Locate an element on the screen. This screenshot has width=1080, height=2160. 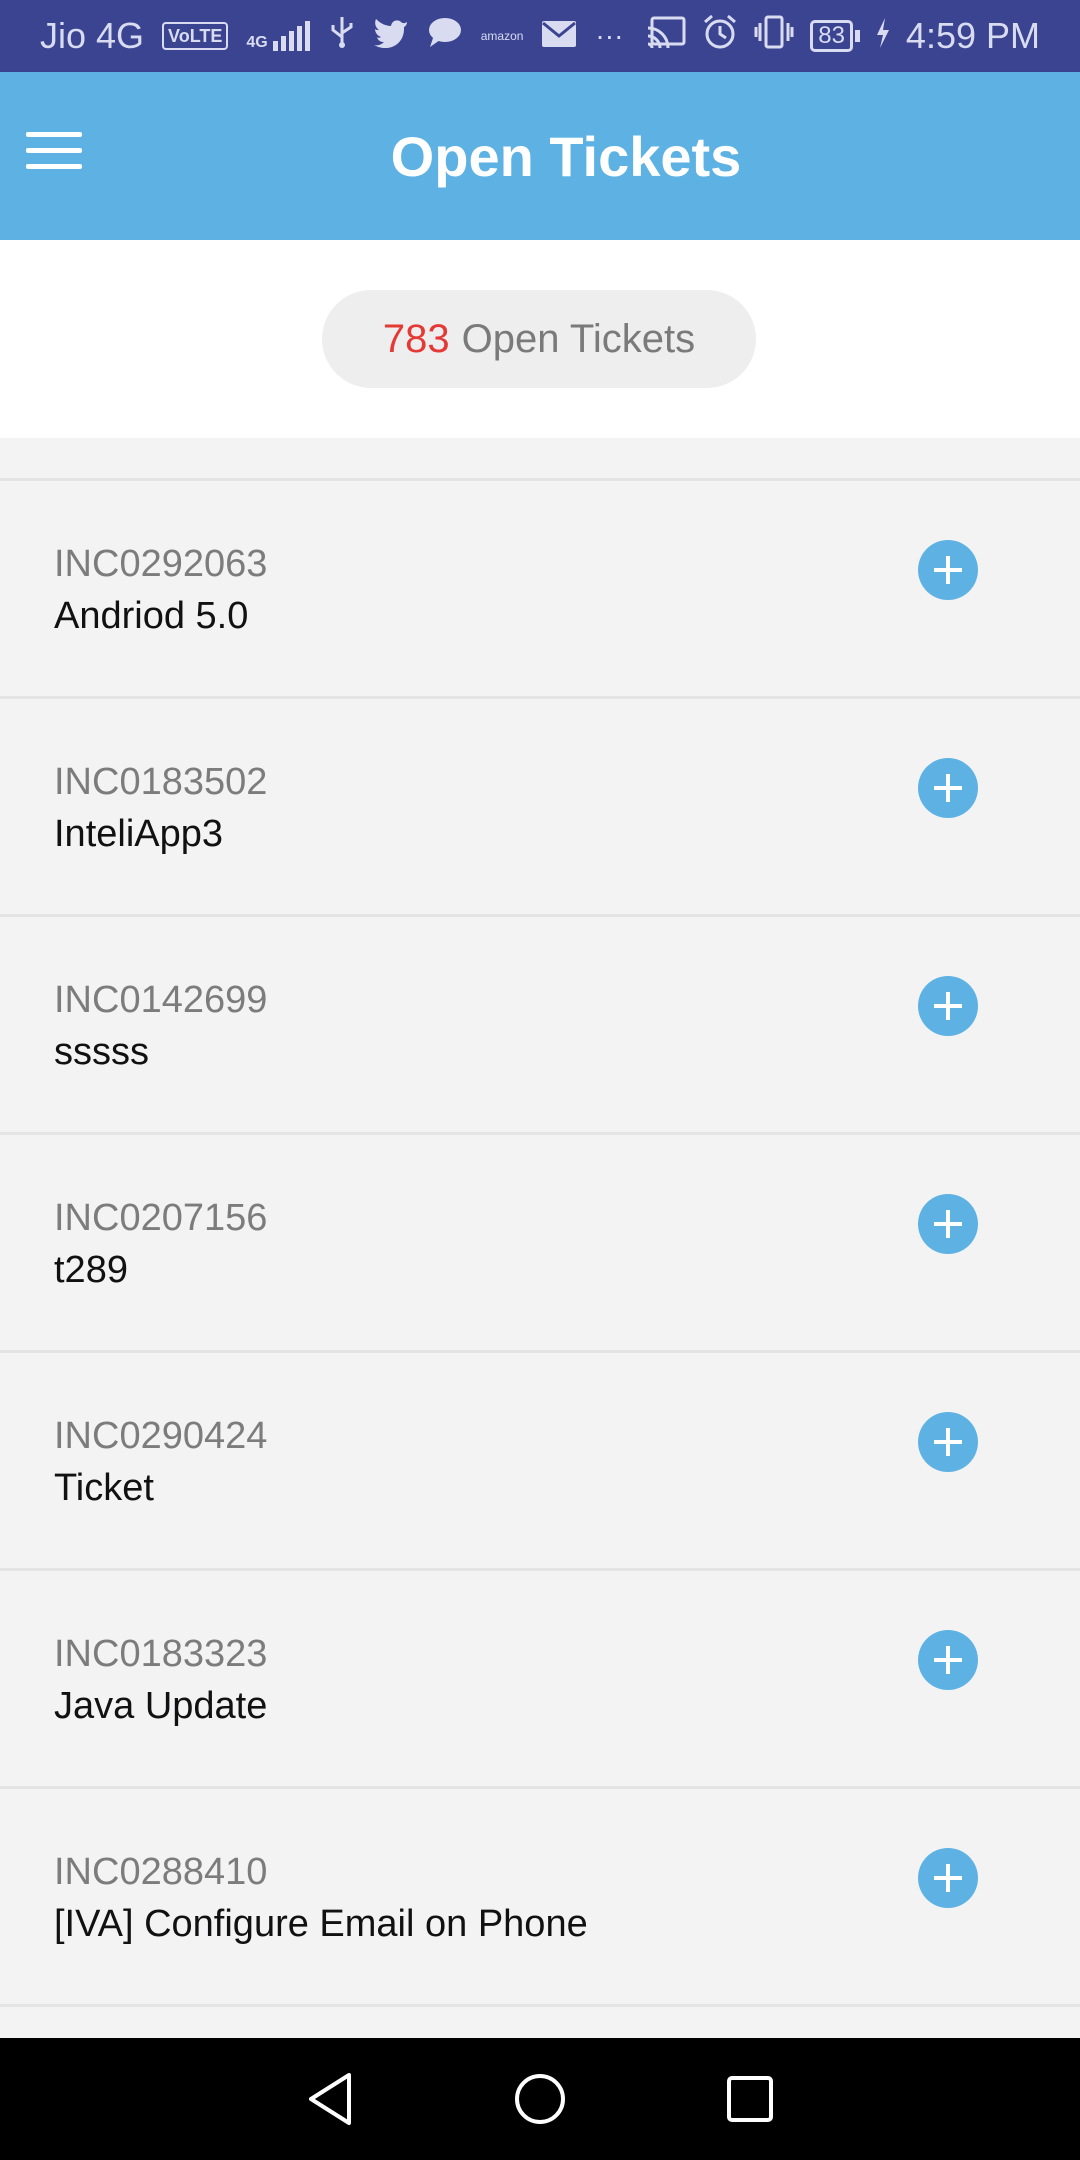
usb-icon is located at coordinates (342, 36).